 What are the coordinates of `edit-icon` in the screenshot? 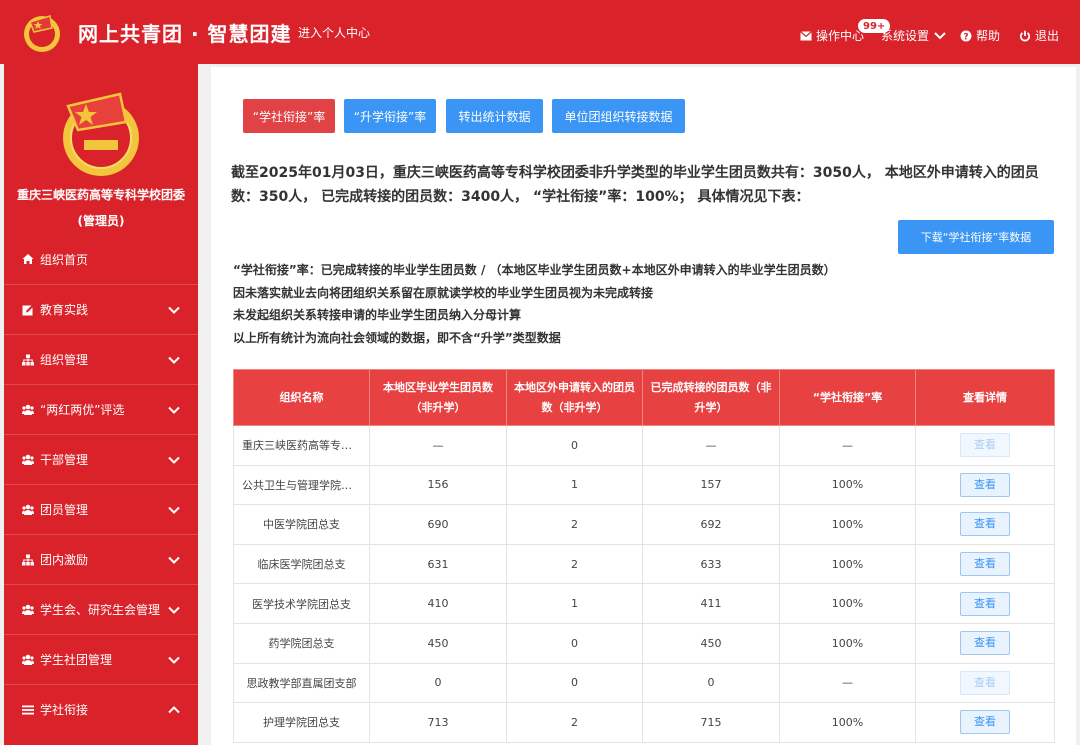 It's located at (28, 309).